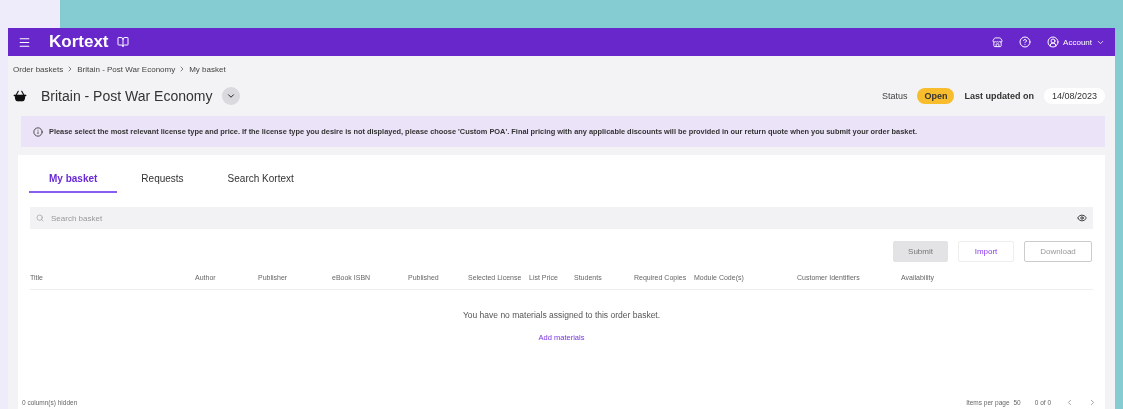 Image resolution: width=1123 pixels, height=409 pixels. Describe the element at coordinates (20, 96) in the screenshot. I see `basket-icon` at that location.